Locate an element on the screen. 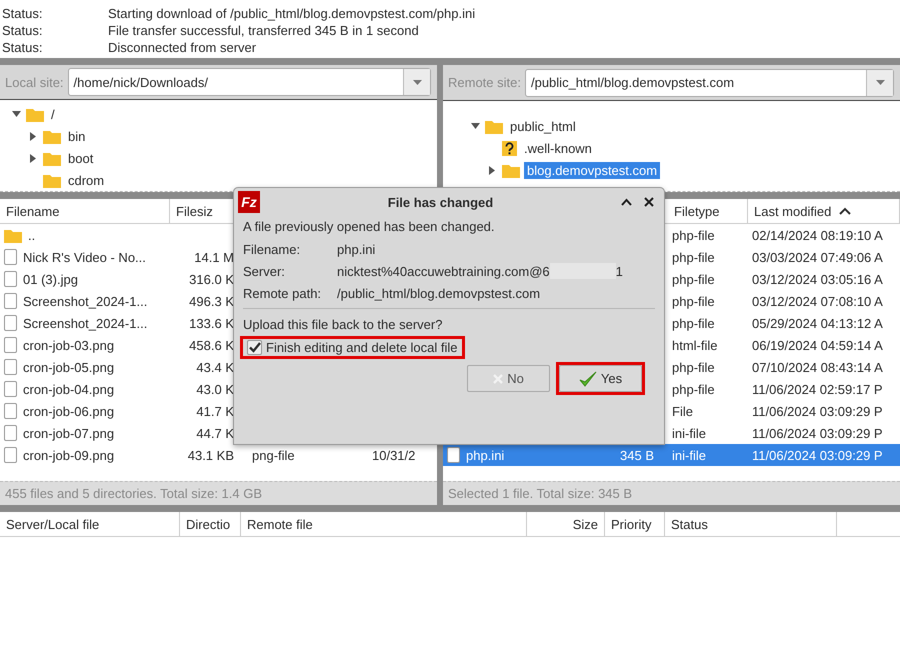 The width and height of the screenshot is (900, 671). file-name: cron-job-03.png is located at coordinates (68, 345).